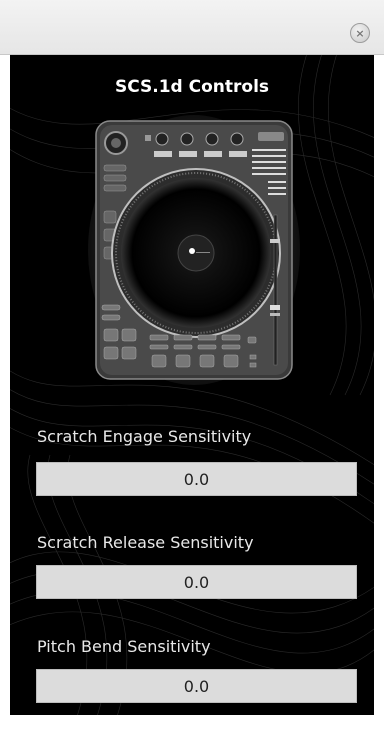  Describe the element at coordinates (192, 27) in the screenshot. I see `title-bar: ×` at that location.